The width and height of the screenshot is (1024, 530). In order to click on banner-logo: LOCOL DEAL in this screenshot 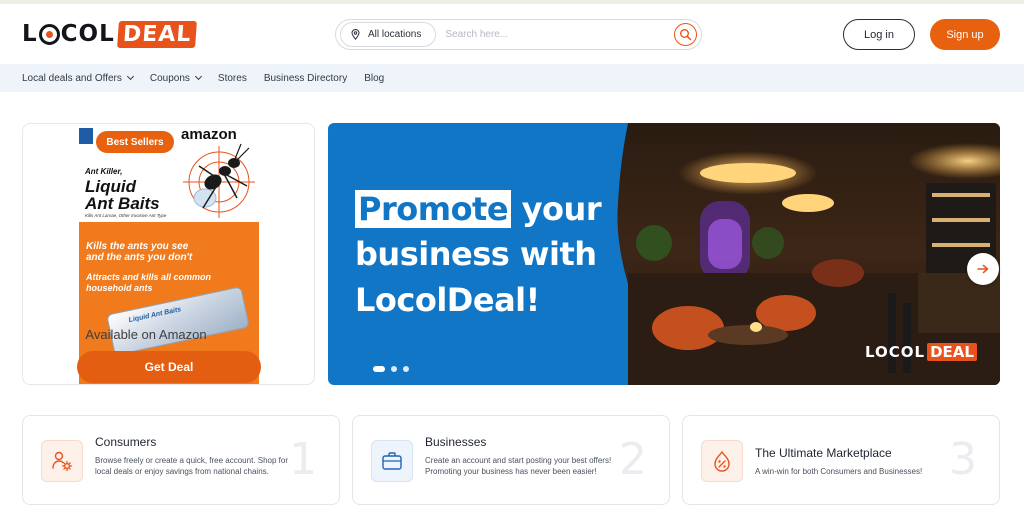, I will do `click(921, 352)`.